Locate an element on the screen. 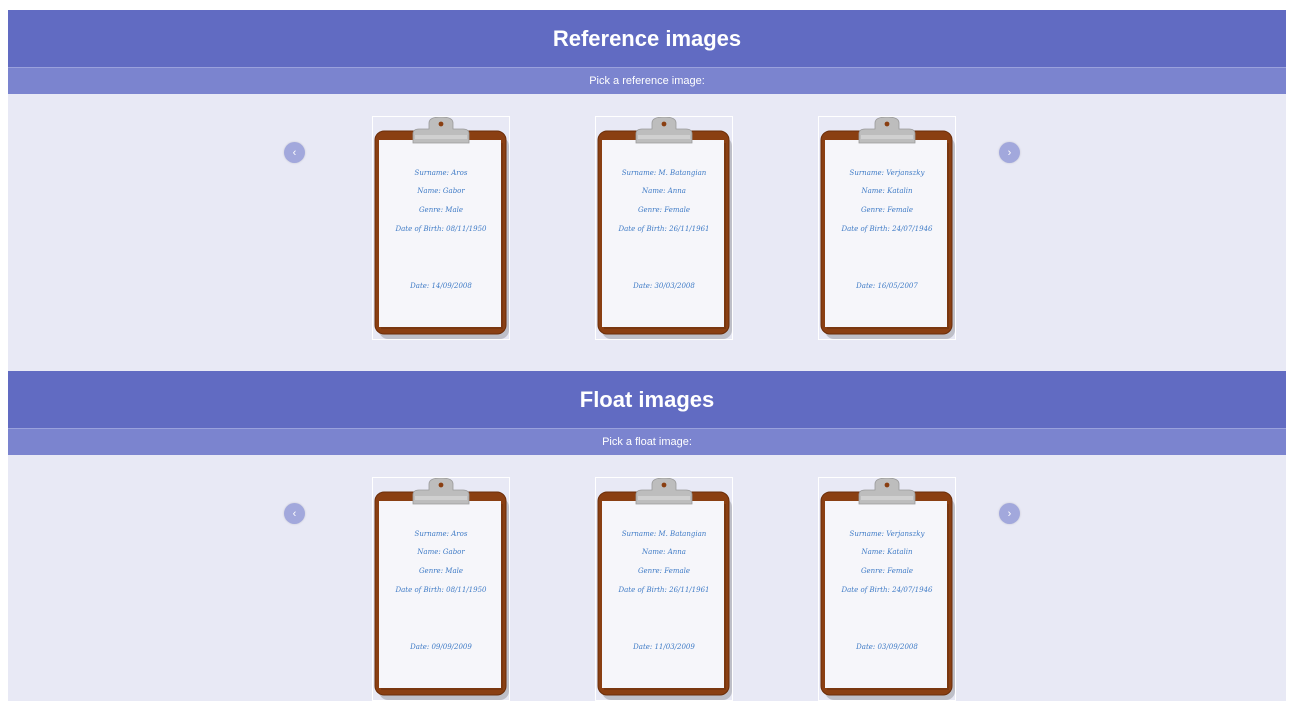  card-date: Date: 30/03/2008 is located at coordinates (664, 286).